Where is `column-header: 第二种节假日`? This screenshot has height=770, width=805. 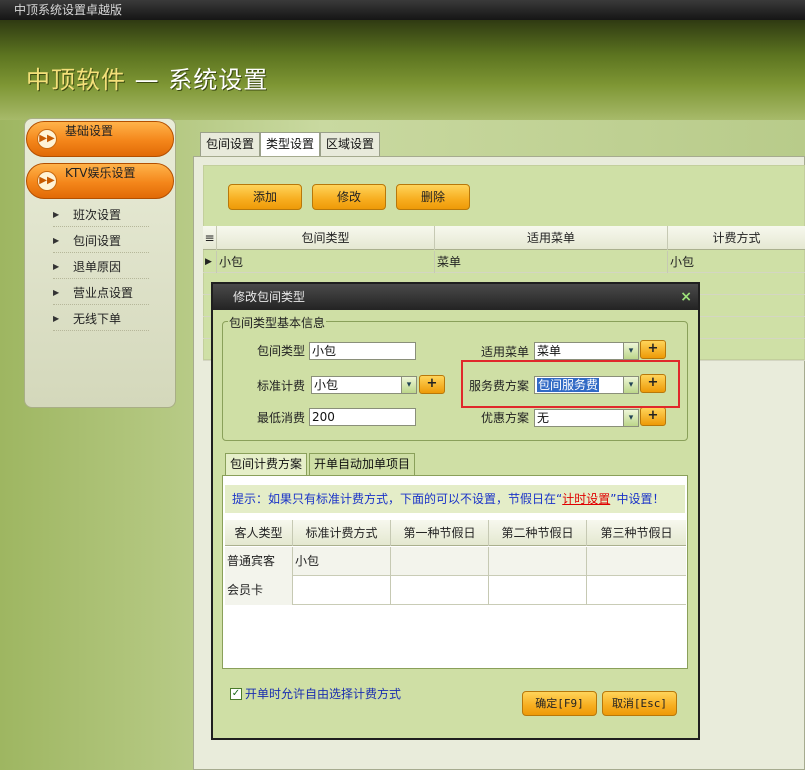 column-header: 第二种节假日 is located at coordinates (538, 533).